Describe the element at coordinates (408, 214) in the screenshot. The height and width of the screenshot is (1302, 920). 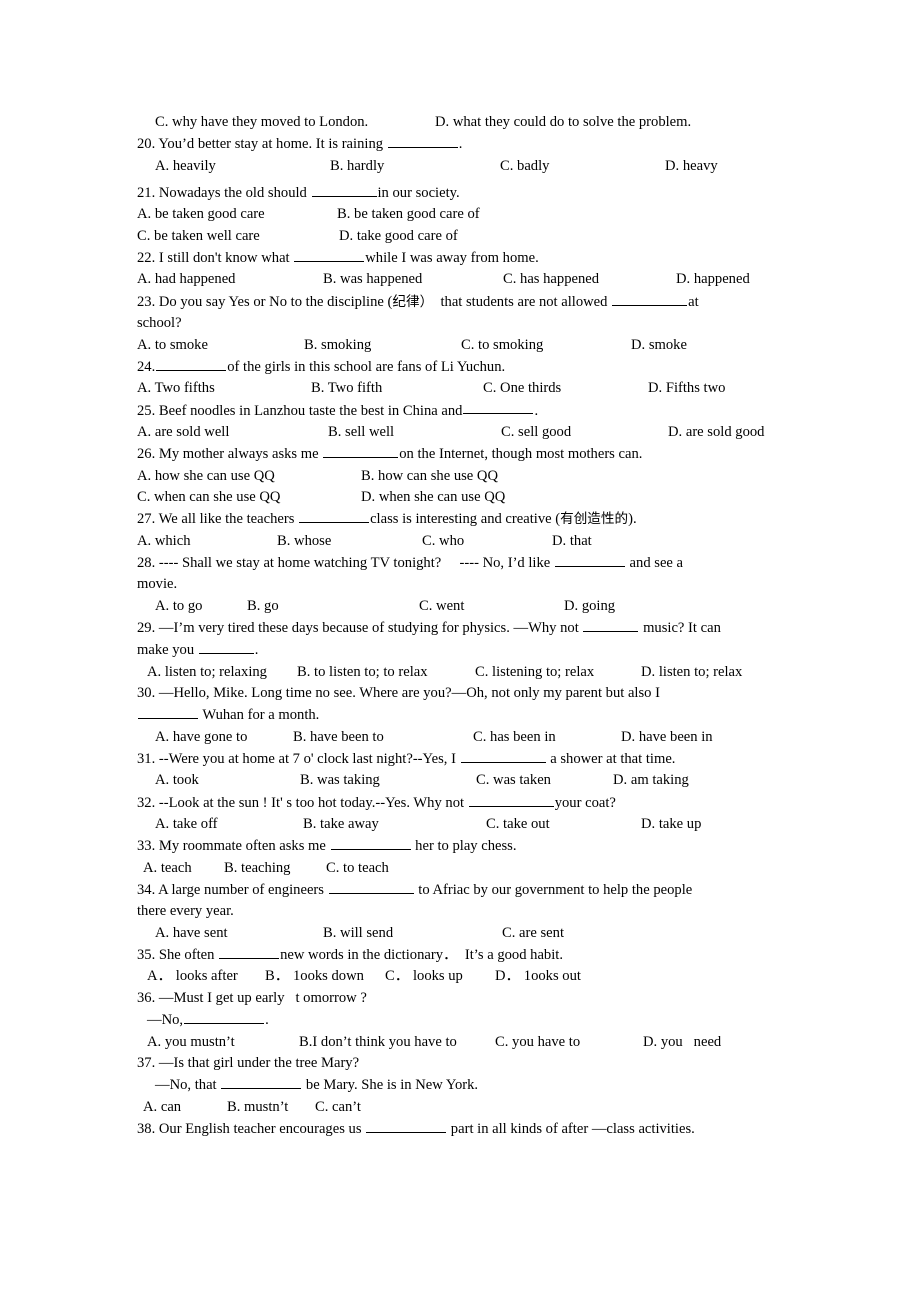
I see `option-item: B. be taken good care of` at that location.